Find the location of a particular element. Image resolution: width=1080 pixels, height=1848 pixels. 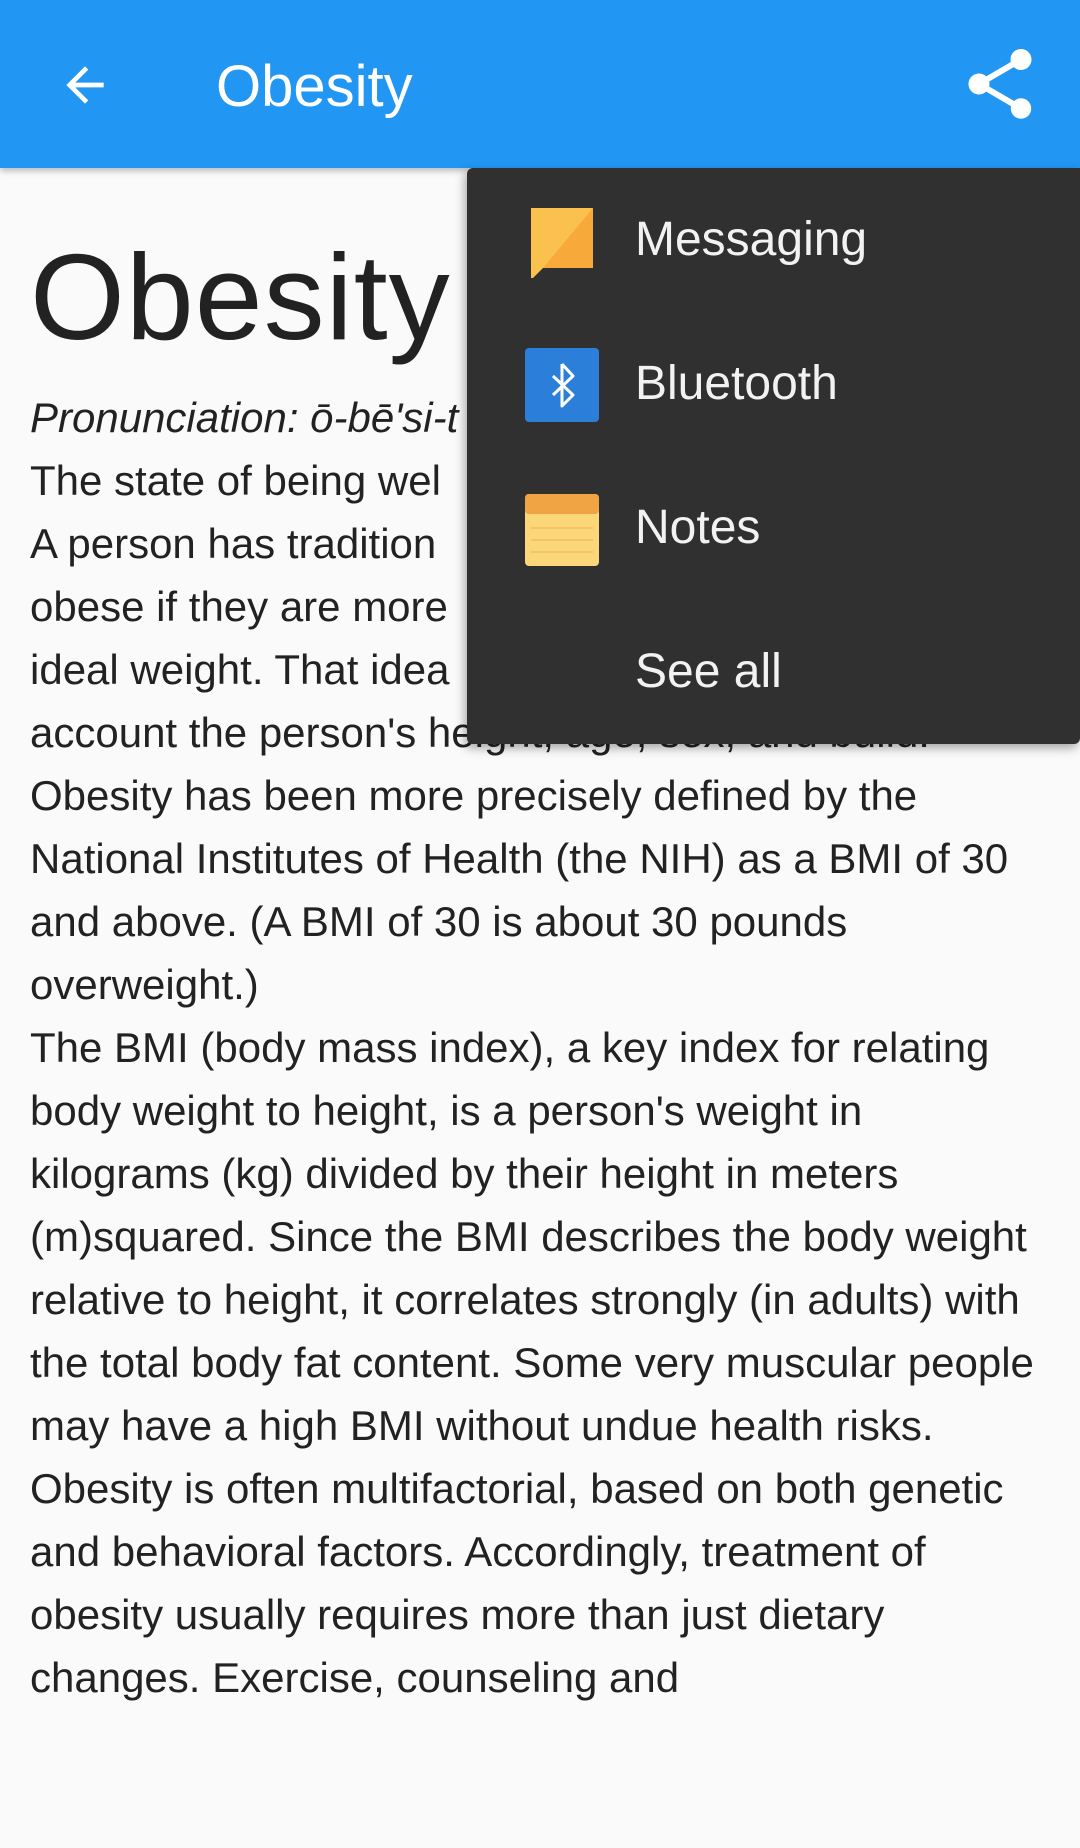

share-option-messaging: Messaging is located at coordinates (773, 240).